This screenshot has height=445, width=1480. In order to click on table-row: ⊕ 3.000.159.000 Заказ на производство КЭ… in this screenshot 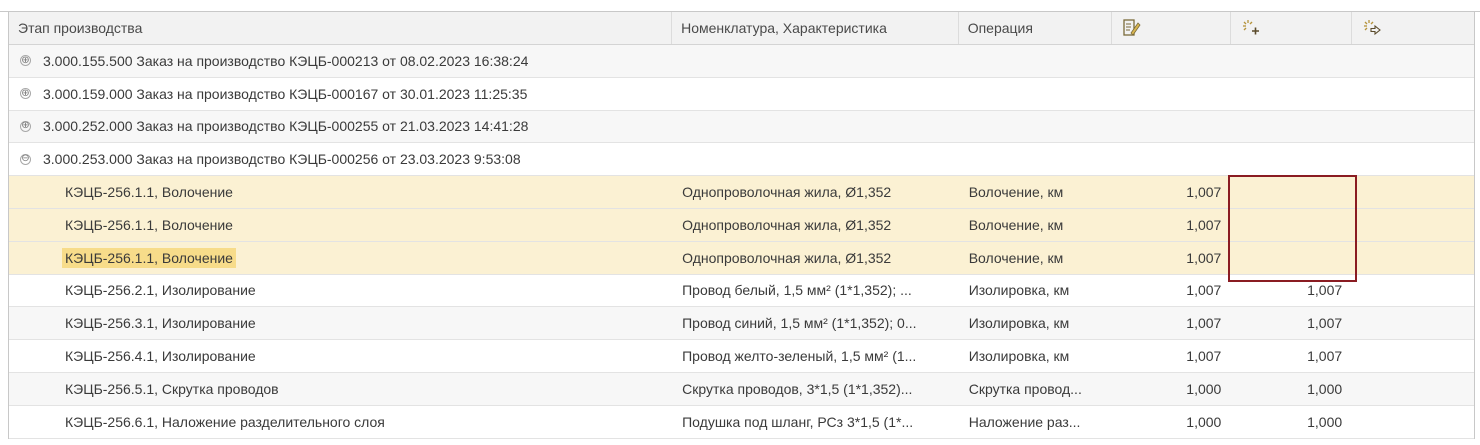, I will do `click(741, 94)`.